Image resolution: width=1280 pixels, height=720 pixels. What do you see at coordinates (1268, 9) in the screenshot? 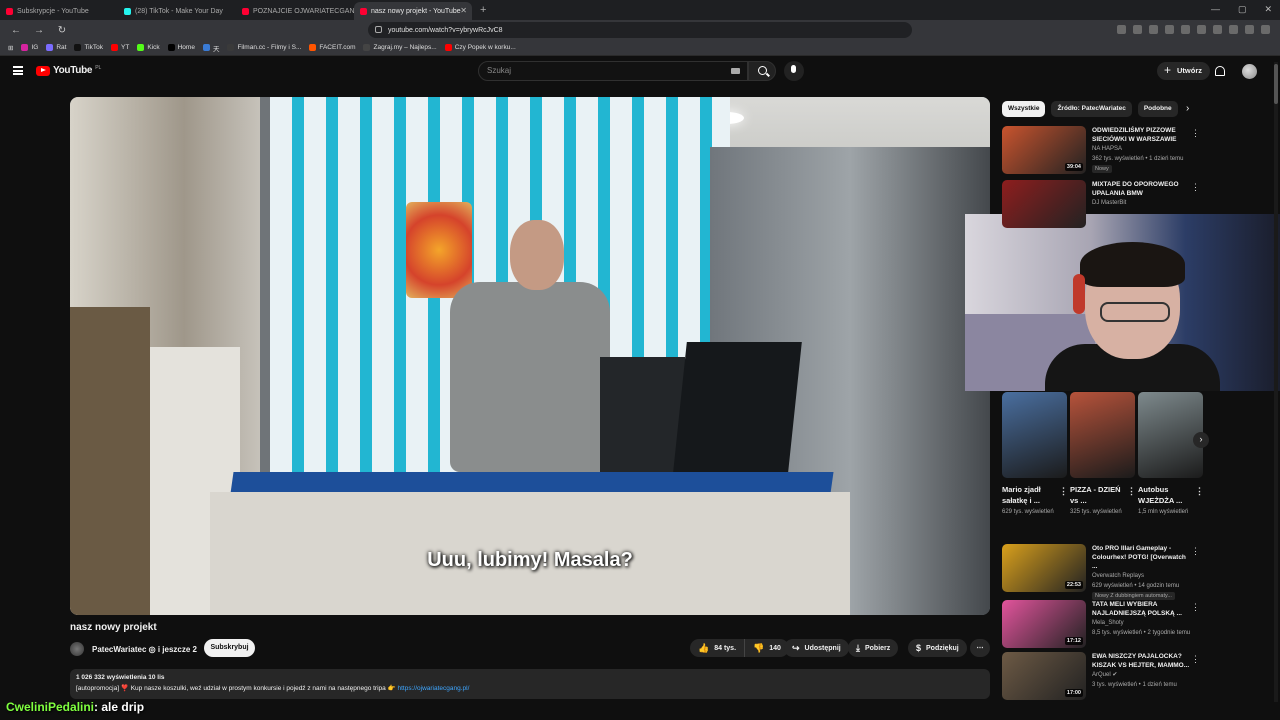
I see `close-window-icon: ✕` at bounding box center [1268, 9].